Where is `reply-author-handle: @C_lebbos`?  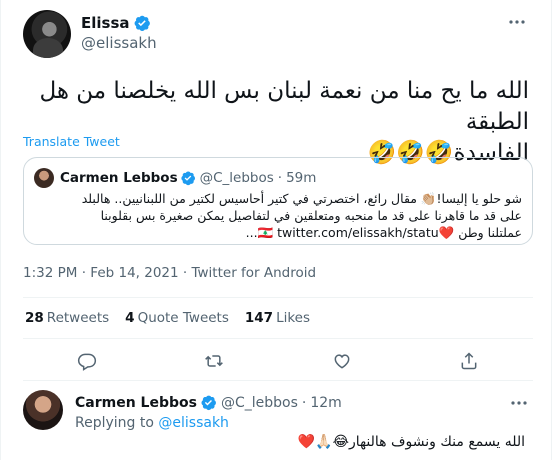 reply-author-handle: @C_lebbos is located at coordinates (259, 403).